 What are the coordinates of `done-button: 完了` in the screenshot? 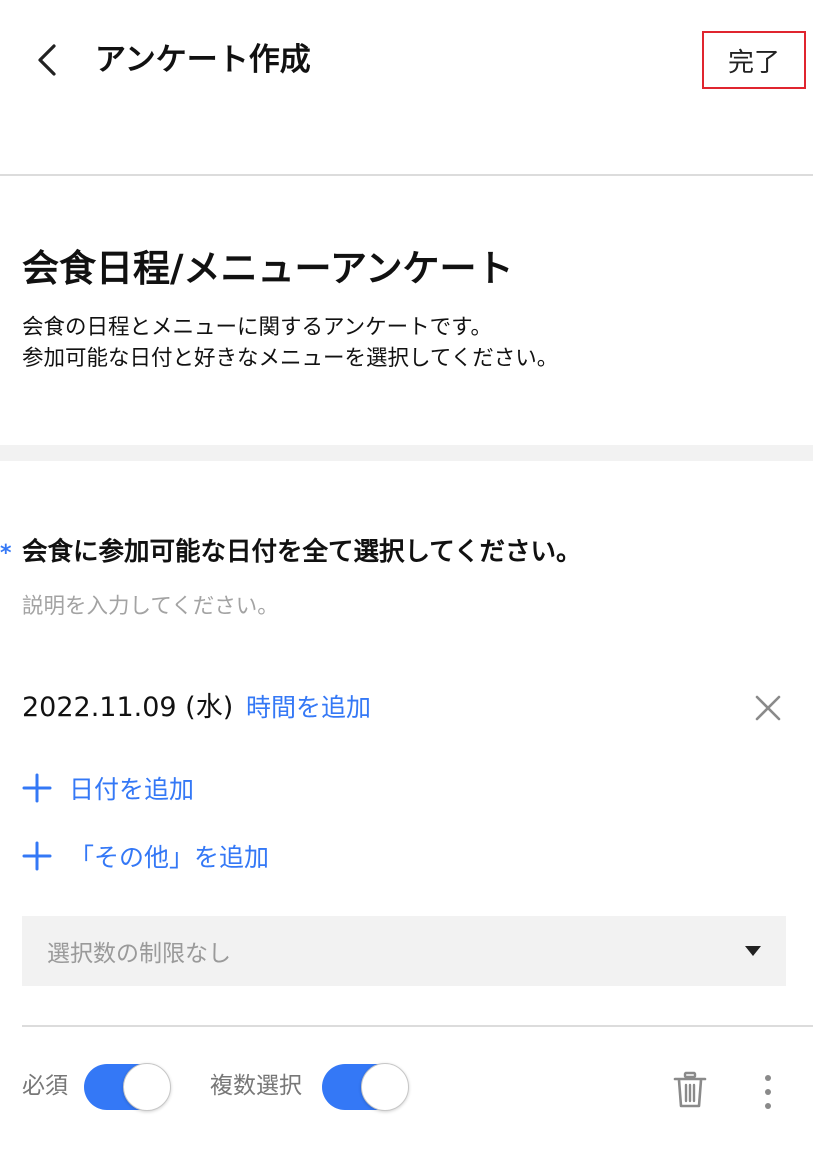 It's located at (754, 60).